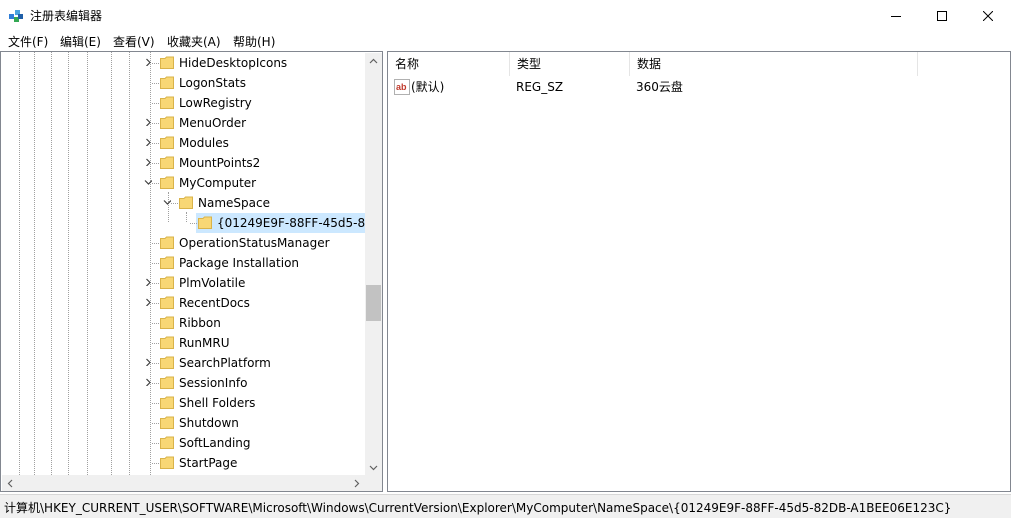 This screenshot has width=1011, height=518. What do you see at coordinates (694, 87) in the screenshot?
I see `value-row: ab (默认) REG_SZ 360云盘` at bounding box center [694, 87].